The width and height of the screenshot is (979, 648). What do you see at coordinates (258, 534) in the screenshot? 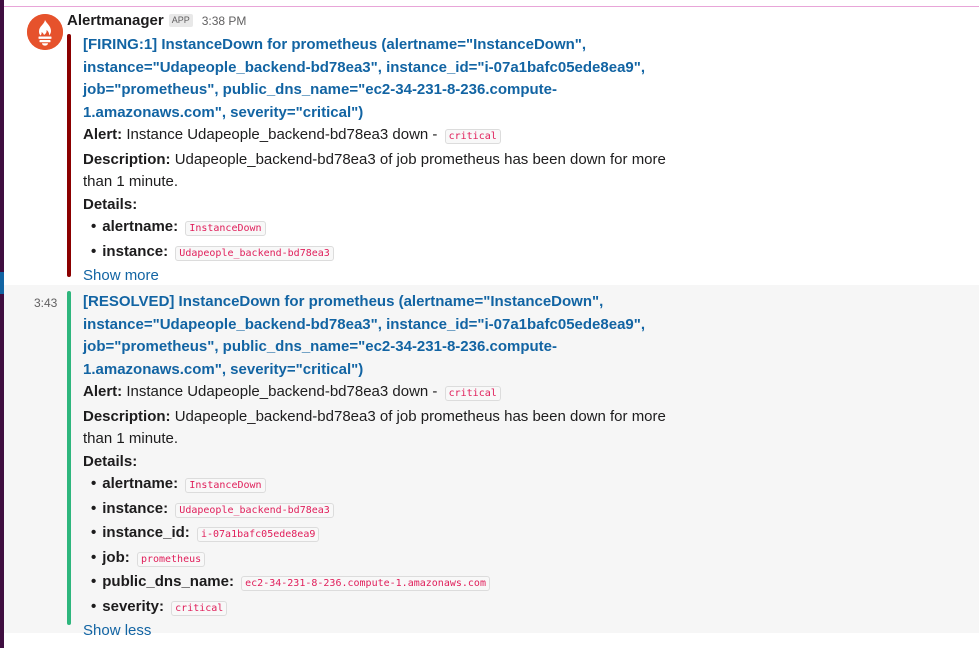
I see `detail-value: i-07a1bafc05ede8ea9` at bounding box center [258, 534].